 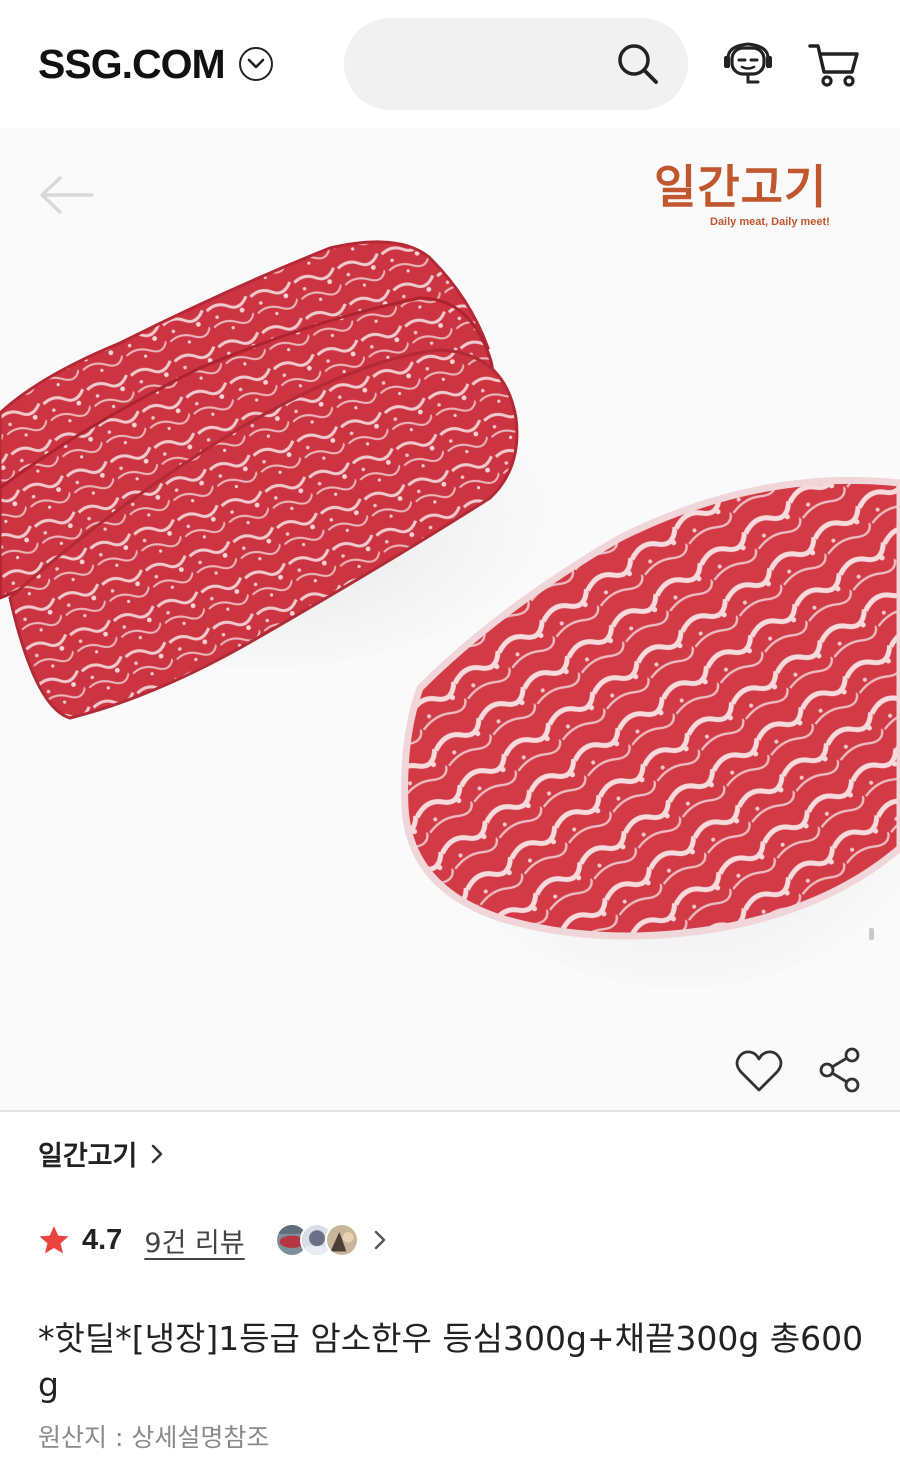 I want to click on brand-logo: SSG.COM, so click(x=132, y=64).